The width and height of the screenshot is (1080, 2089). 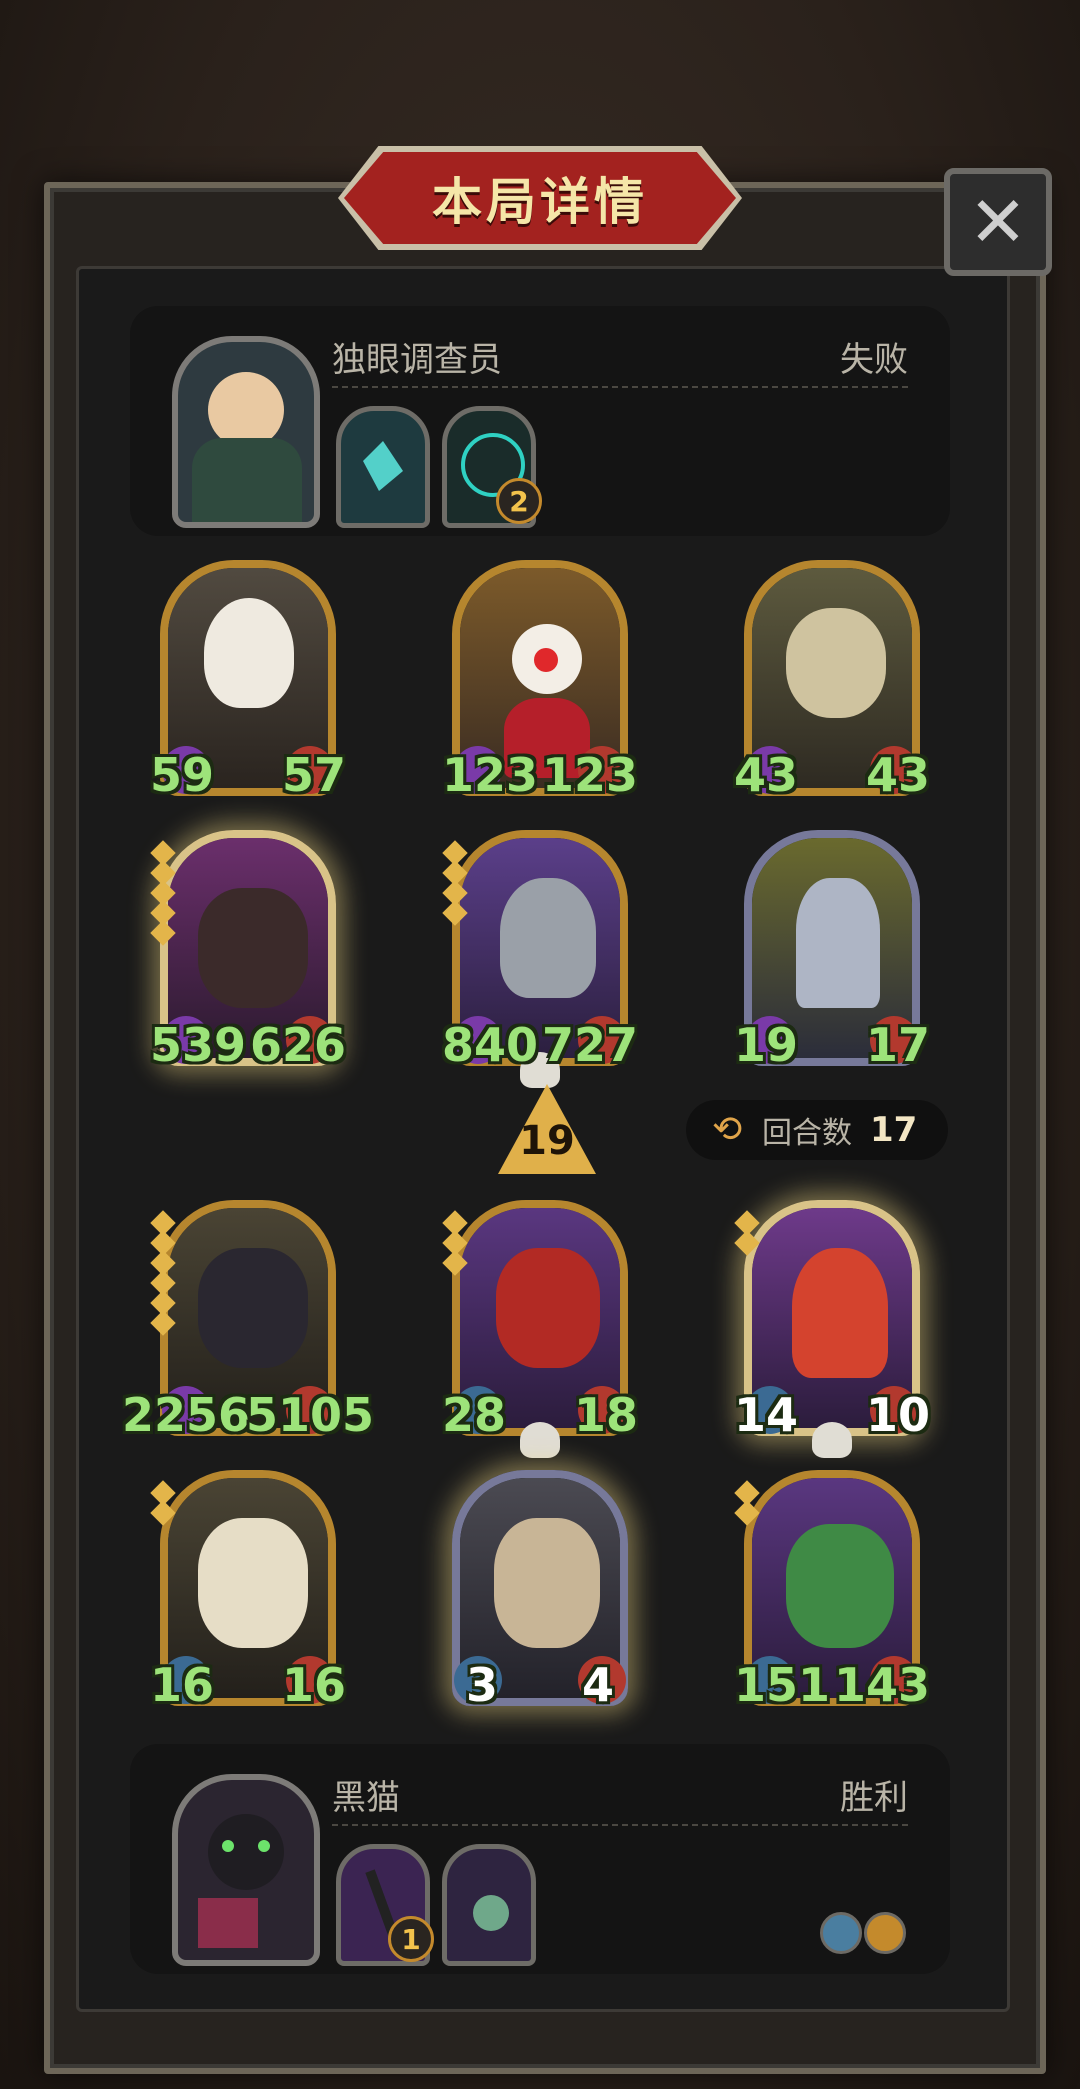 What do you see at coordinates (411, 1939) in the screenshot?
I see `dagger-item-badge: 1` at bounding box center [411, 1939].